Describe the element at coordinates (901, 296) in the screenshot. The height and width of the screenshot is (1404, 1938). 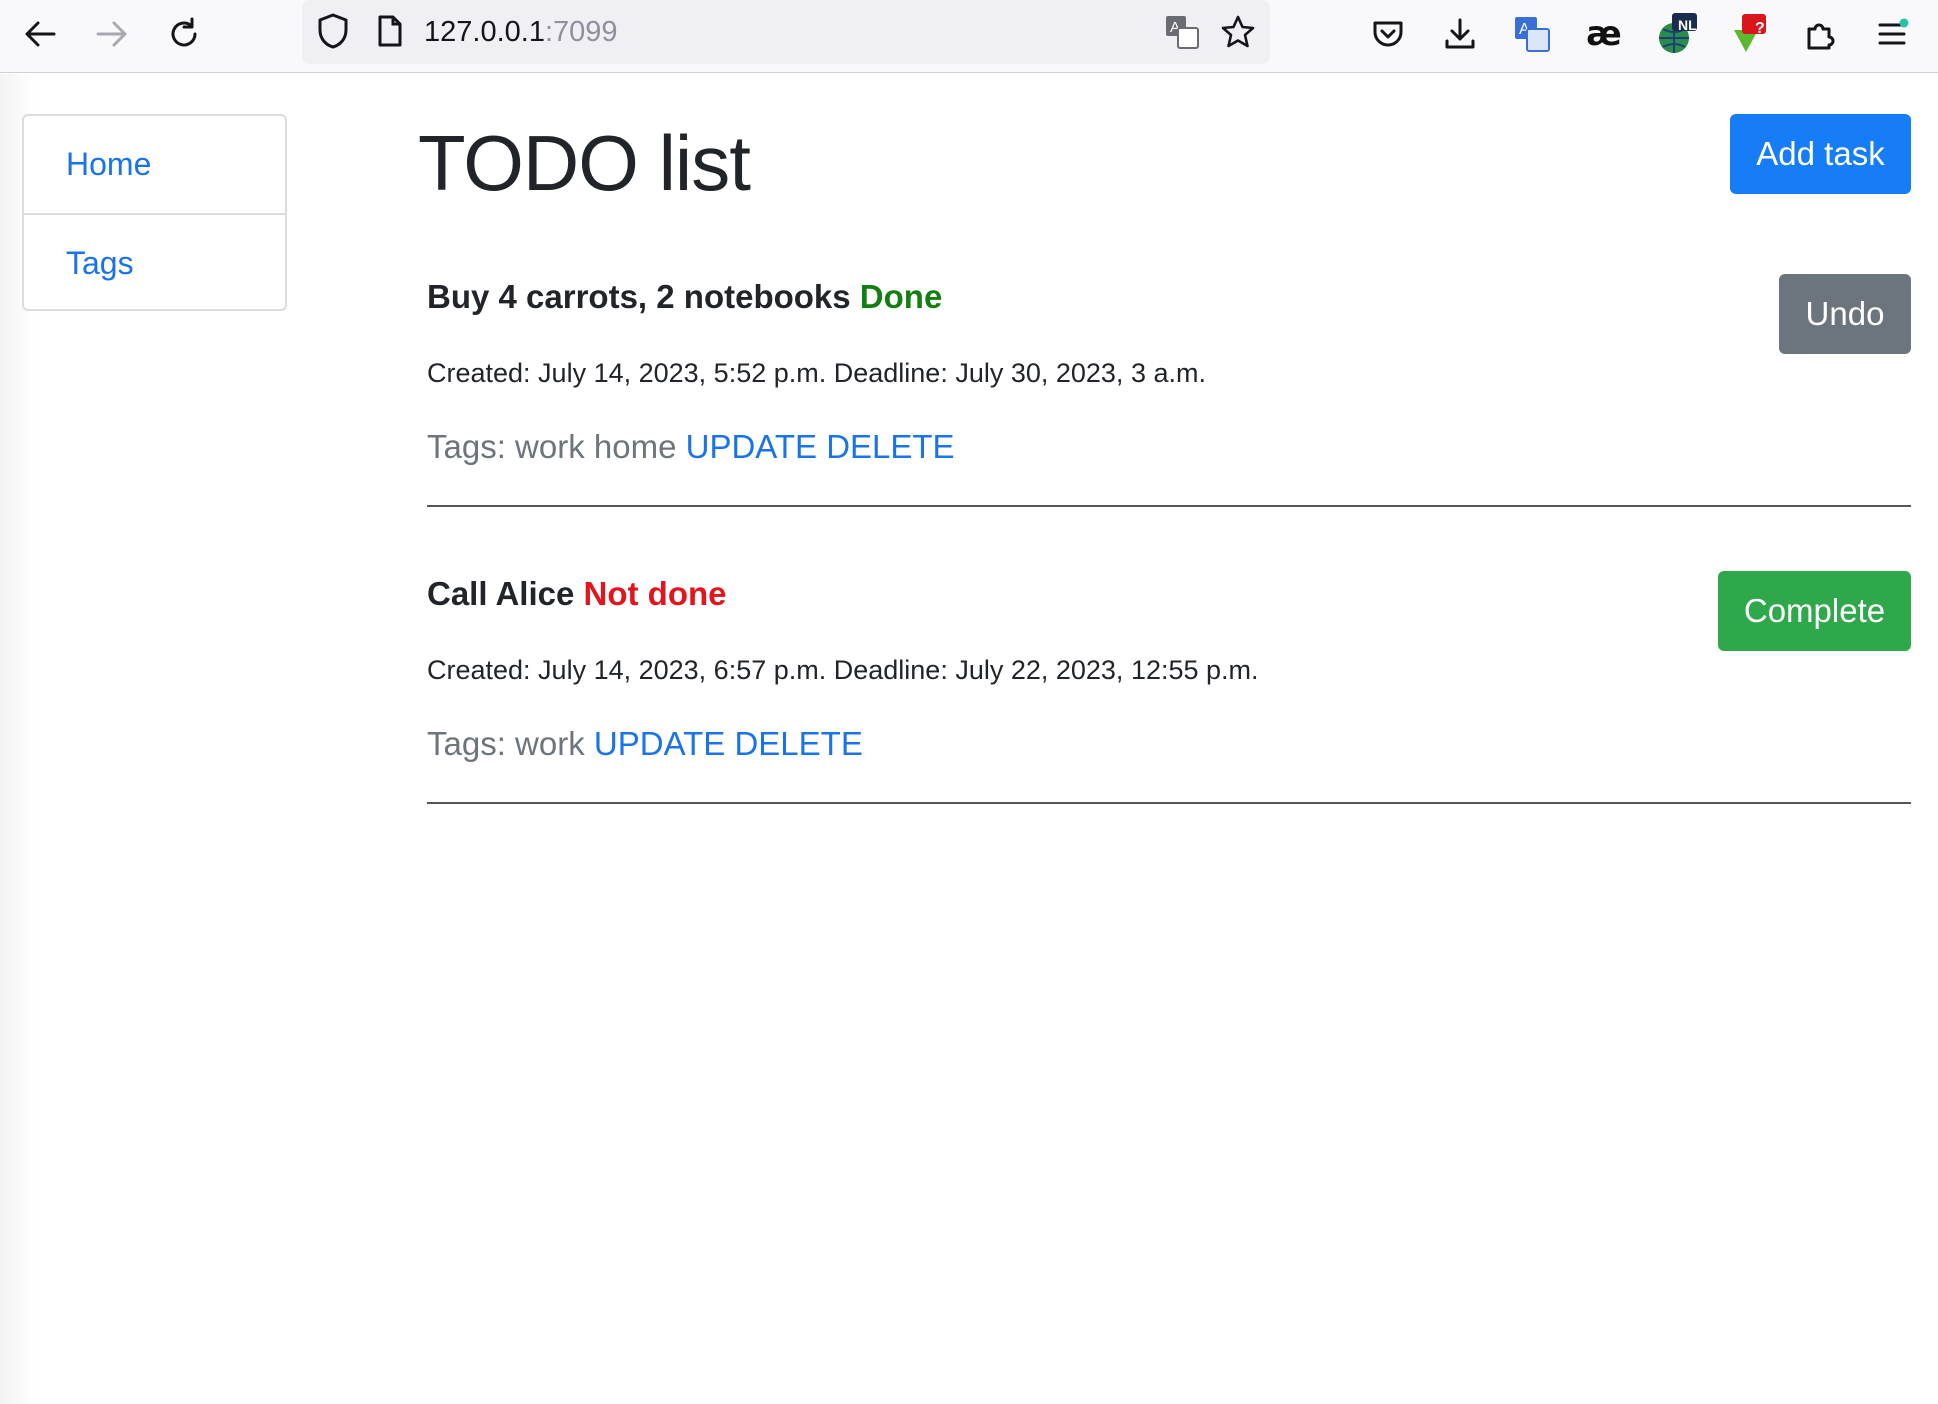
I see `status-label: Done` at that location.